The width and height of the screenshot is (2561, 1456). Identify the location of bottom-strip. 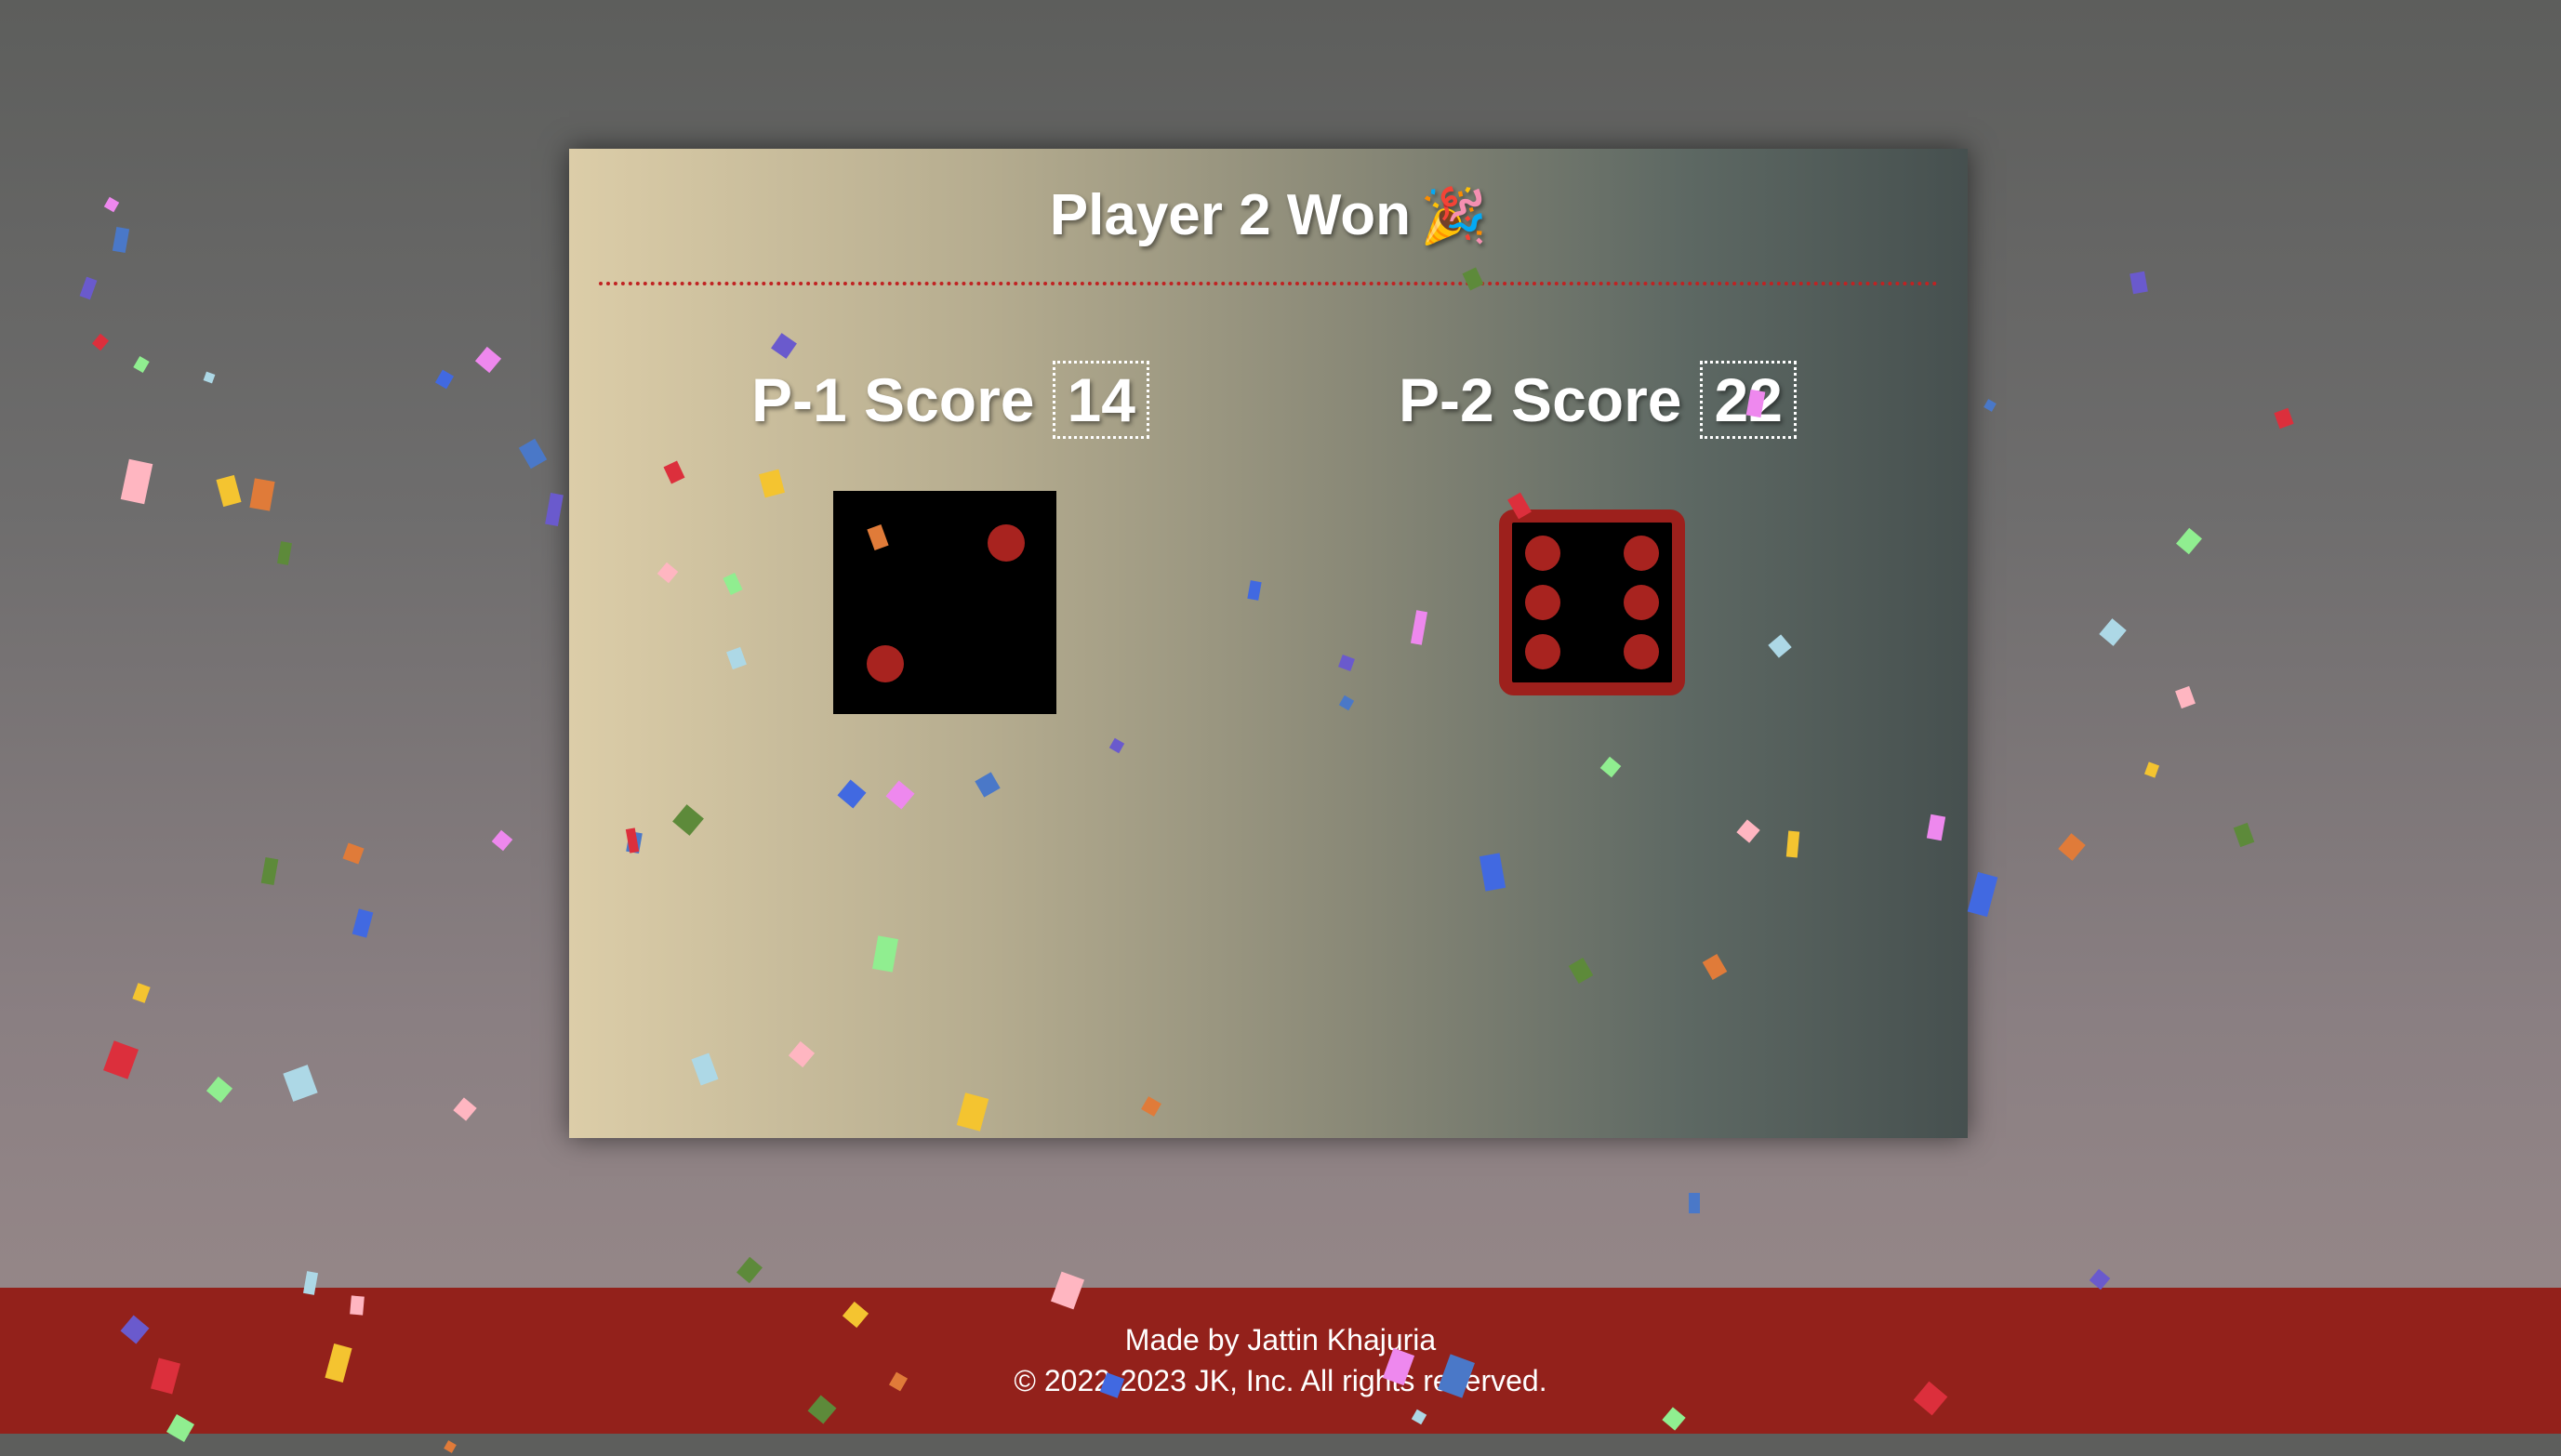
(1280, 1445).